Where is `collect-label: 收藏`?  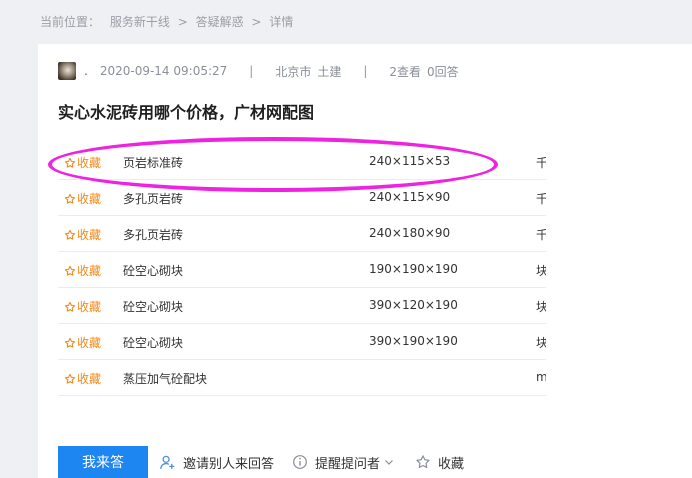
collect-label: 收藏 is located at coordinates (451, 464).